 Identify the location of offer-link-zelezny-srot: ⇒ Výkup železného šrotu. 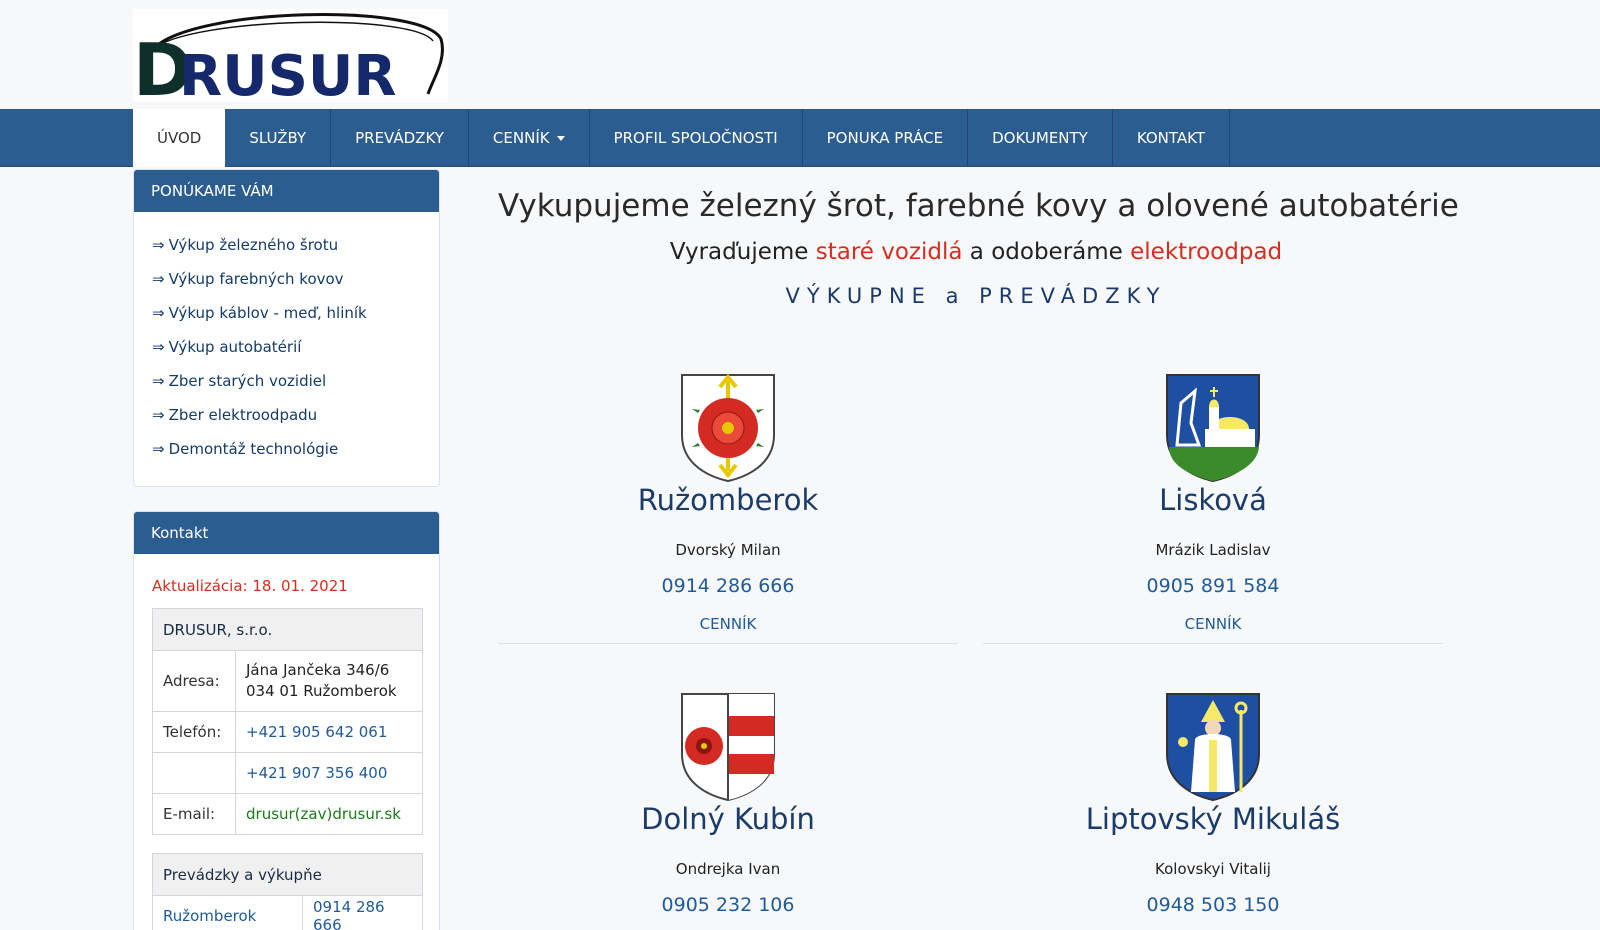
(295, 245).